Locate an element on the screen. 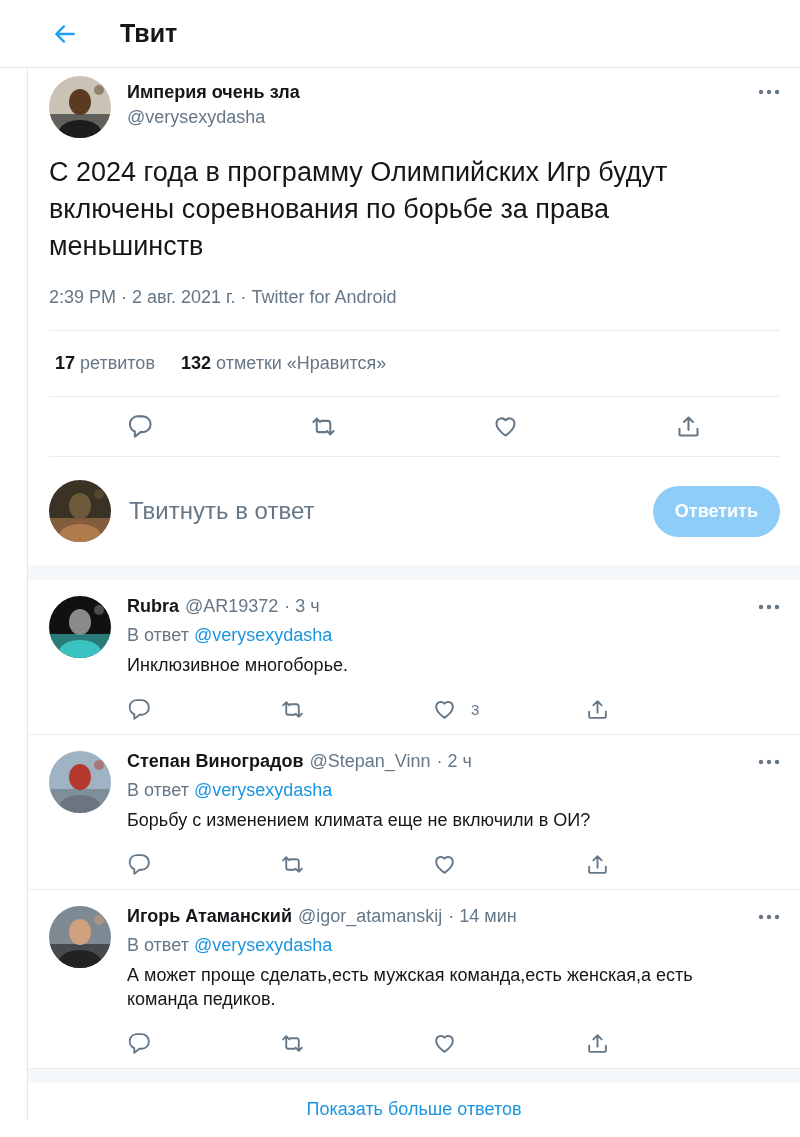  reply-time: · 14 мин is located at coordinates (482, 916).